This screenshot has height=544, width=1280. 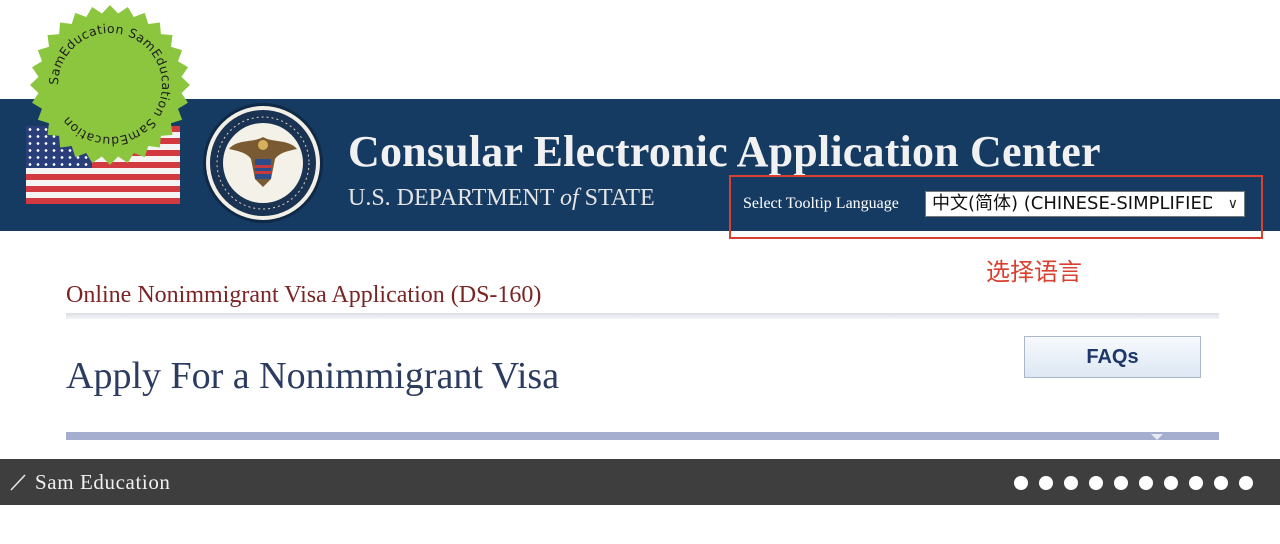 I want to click on pagination-dots, so click(x=1136, y=484).